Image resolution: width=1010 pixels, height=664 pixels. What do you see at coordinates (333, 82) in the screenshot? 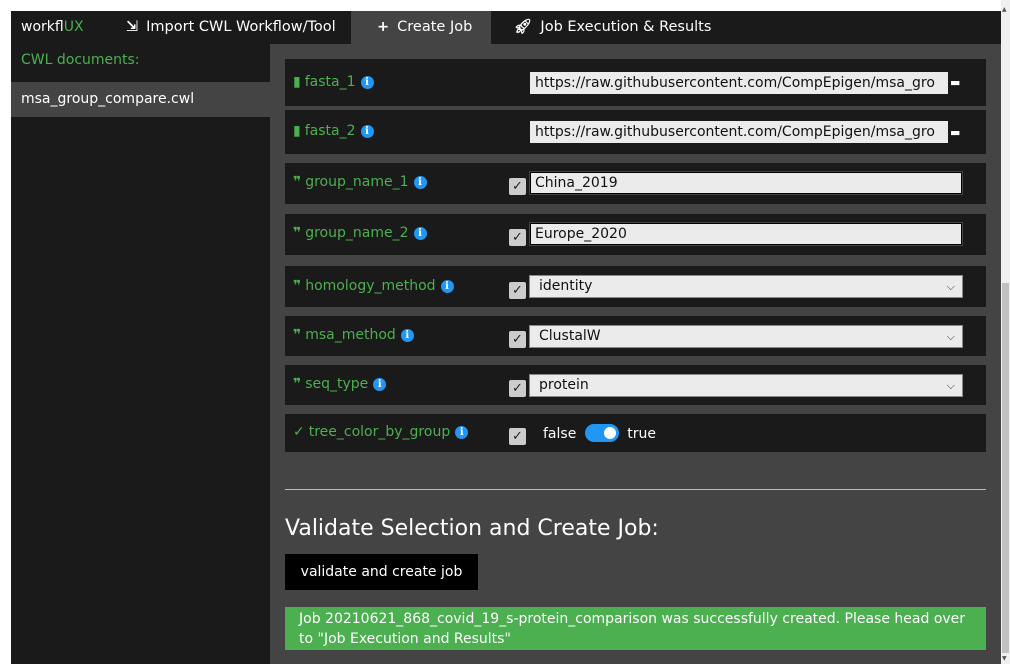
I see `param-label: ▮ fasta_1 i` at bounding box center [333, 82].